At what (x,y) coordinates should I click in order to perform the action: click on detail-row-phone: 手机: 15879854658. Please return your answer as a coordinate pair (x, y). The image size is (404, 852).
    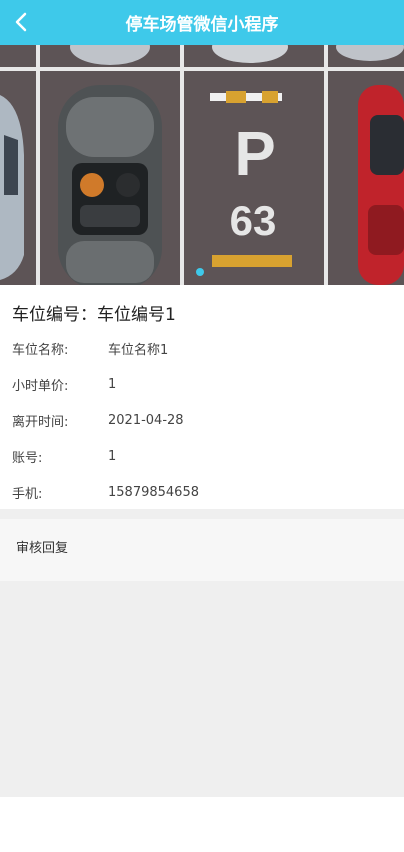
    Looking at the image, I should click on (202, 492).